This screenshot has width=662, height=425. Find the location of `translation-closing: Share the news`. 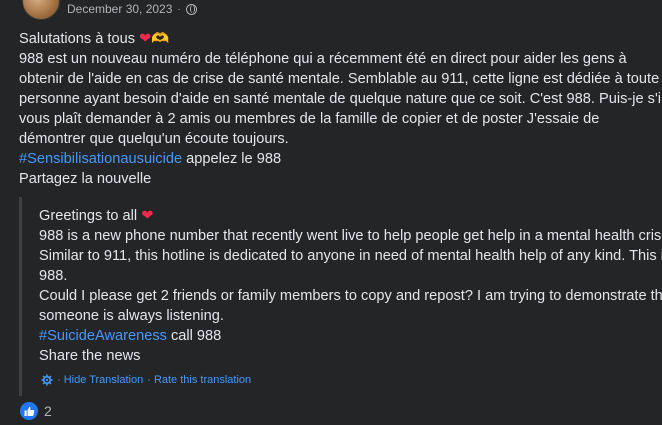

translation-closing: Share the news is located at coordinates (90, 356).